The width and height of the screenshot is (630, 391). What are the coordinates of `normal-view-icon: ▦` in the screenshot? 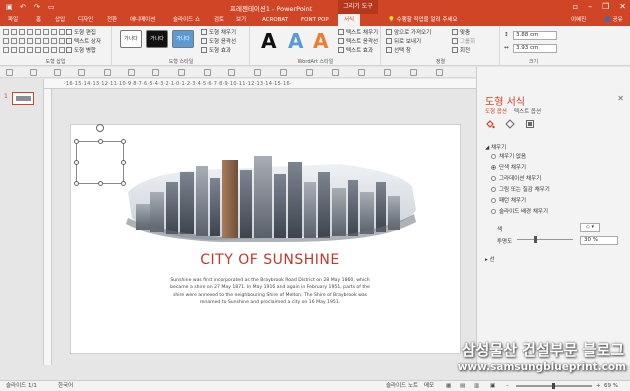 It's located at (448, 386).